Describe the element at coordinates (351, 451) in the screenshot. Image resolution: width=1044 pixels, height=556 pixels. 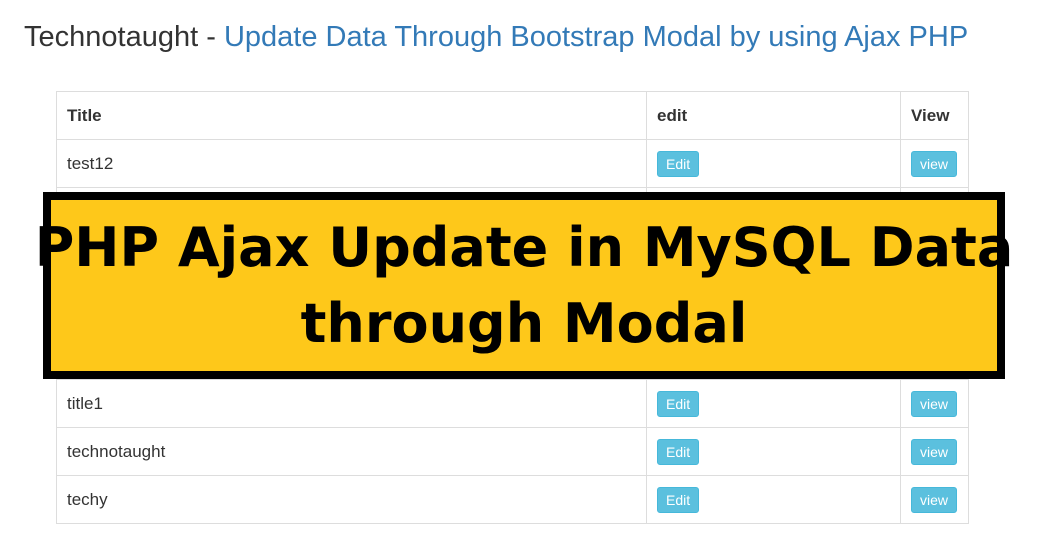
I see `row-title: technotaught` at that location.